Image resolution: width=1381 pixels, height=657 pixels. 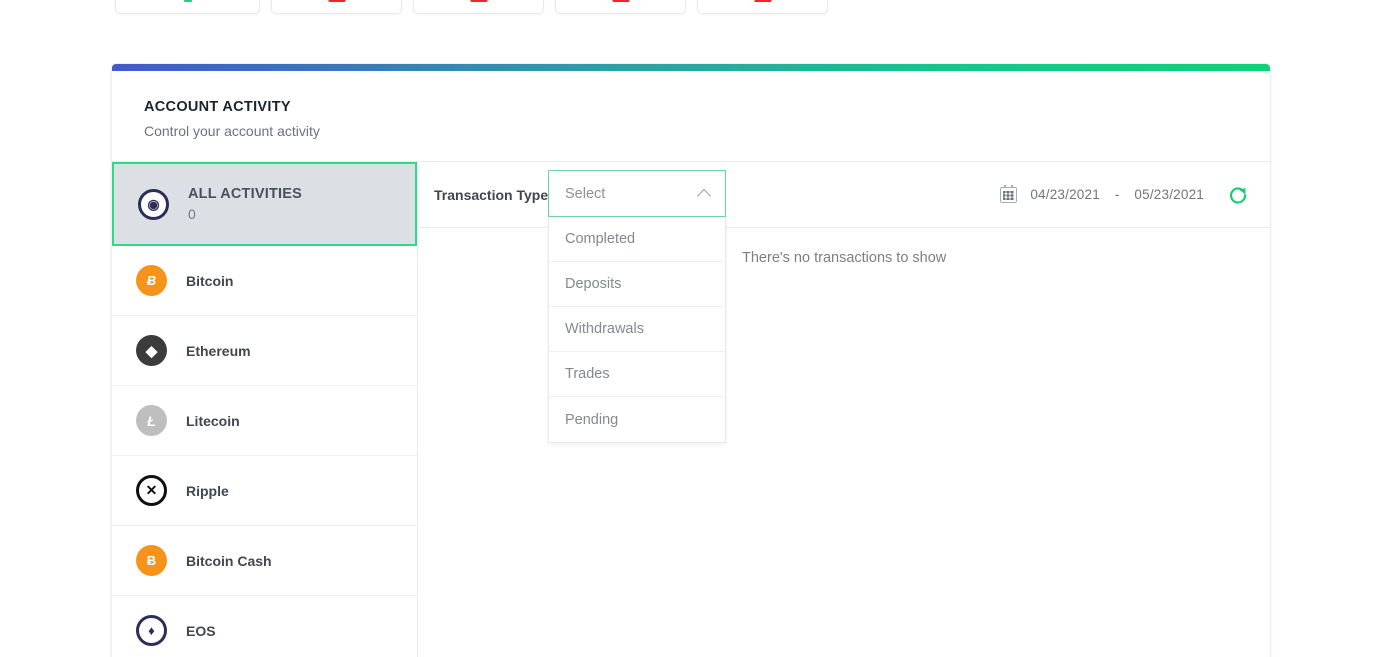 I want to click on calendar-icon, so click(x=1009, y=193).